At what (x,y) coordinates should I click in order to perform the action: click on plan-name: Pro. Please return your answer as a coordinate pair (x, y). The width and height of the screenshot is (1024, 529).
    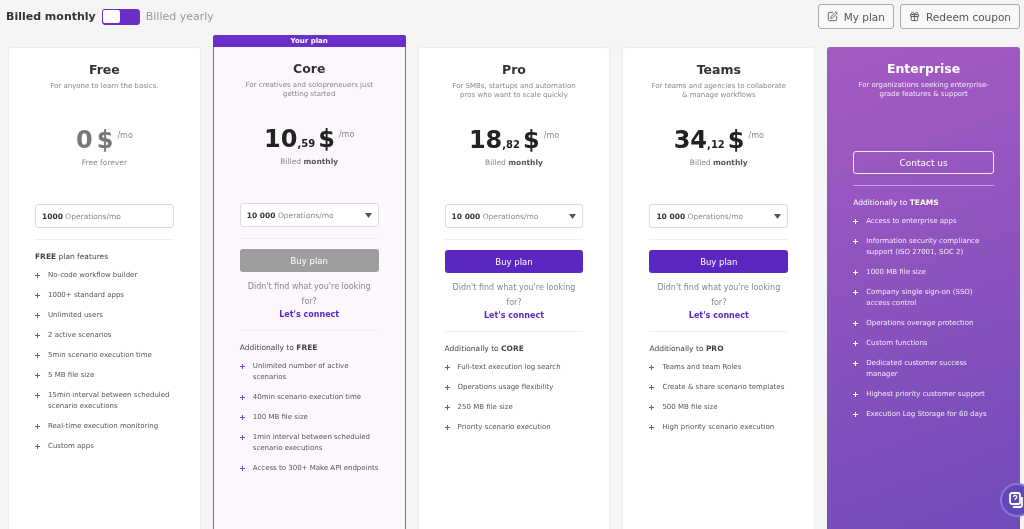
    Looking at the image, I should click on (514, 69).